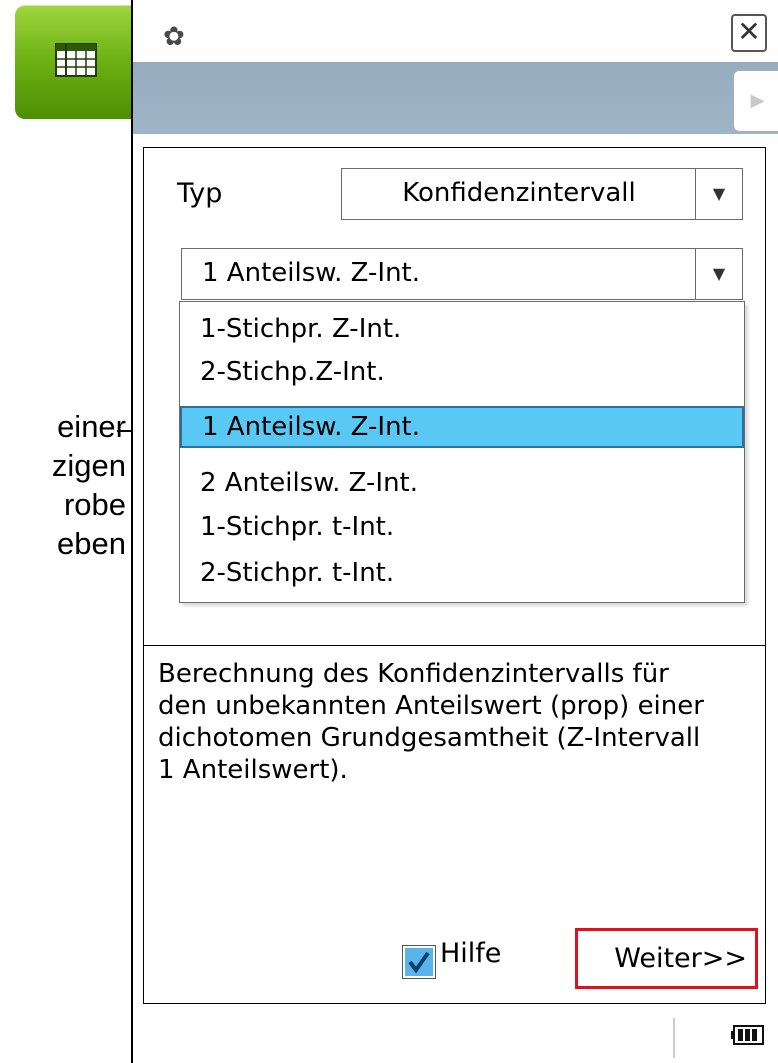 The image size is (778, 1063). What do you see at coordinates (88, 465) in the screenshot?
I see `annotation-line: zigen` at bounding box center [88, 465].